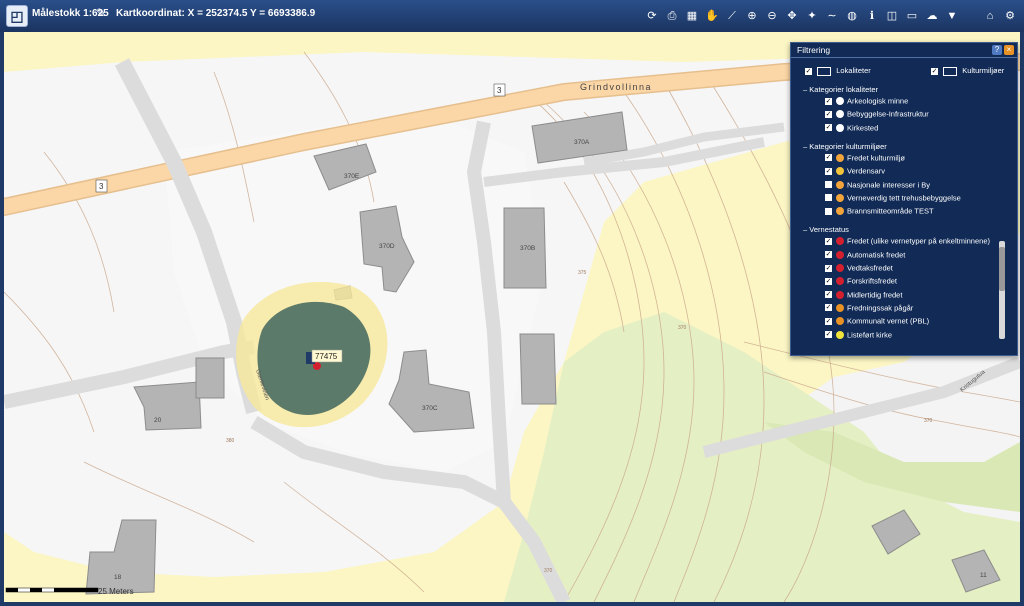 The width and height of the screenshot is (1024, 606). I want to click on tool-buttons: ⟳ ⎙ ▦ ✋ ⟋ ⊕ ⊖ ✥ ✦ ∼ ◍ ℹ ◫ ▭ ☁ ▼ ⌂ ⚙, so click(831, 16).